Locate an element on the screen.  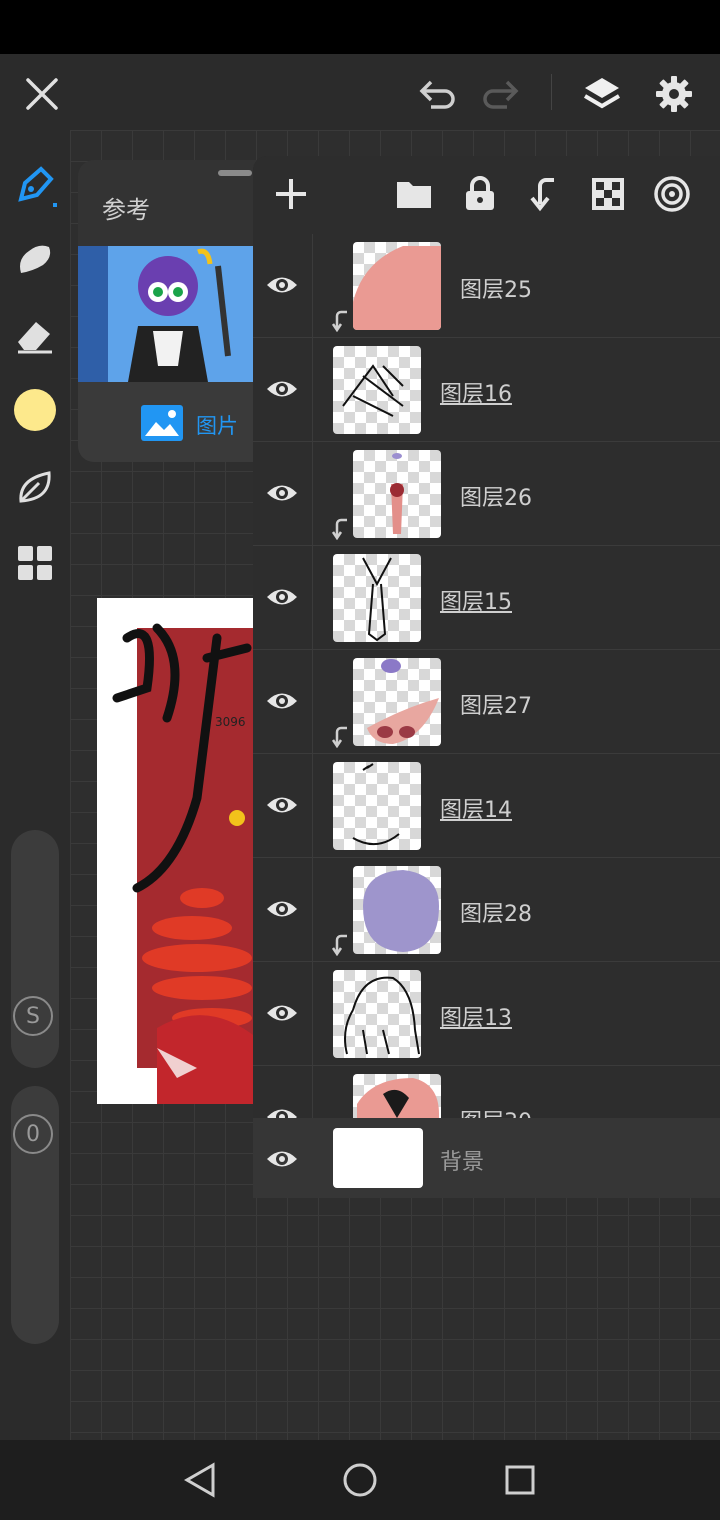
opacity-indicator: 0 is located at coordinates (33, 1134).